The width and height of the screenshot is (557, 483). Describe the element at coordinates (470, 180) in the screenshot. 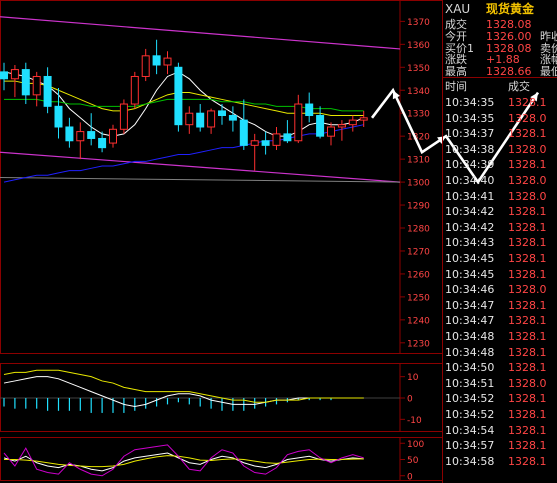

I see `tick-time: 10:34:40` at that location.